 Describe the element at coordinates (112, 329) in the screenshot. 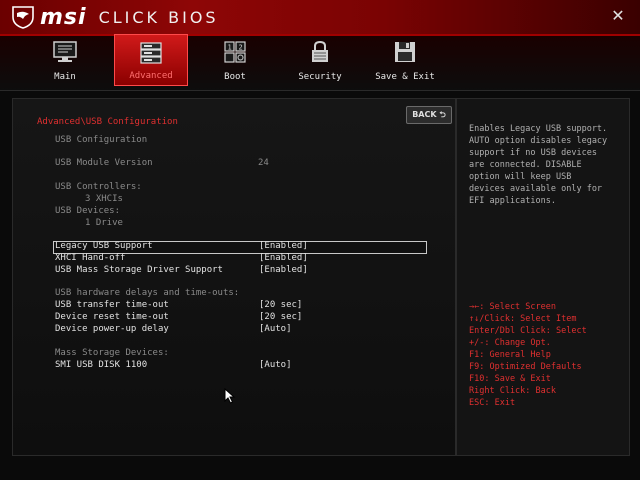

I see `setting-power-up-delay: Device power-up delay` at that location.